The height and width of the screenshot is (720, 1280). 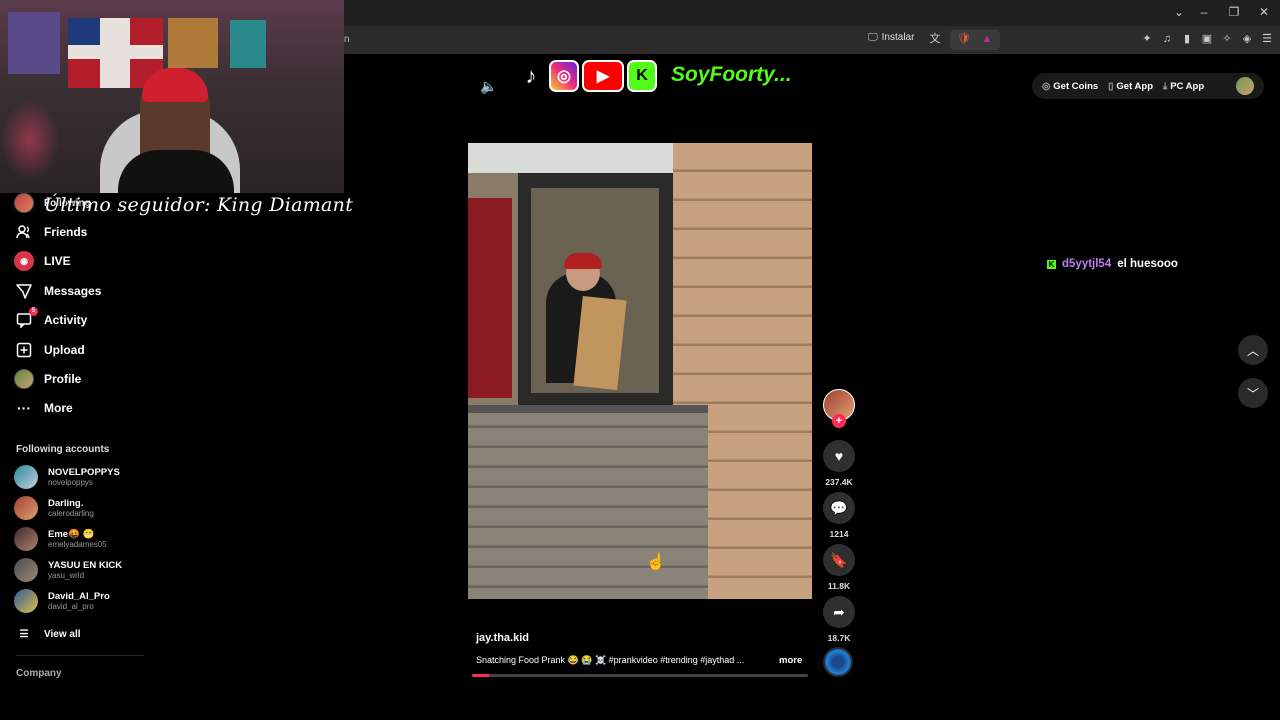 What do you see at coordinates (1167, 39) in the screenshot?
I see `music-icon: ♫` at bounding box center [1167, 39].